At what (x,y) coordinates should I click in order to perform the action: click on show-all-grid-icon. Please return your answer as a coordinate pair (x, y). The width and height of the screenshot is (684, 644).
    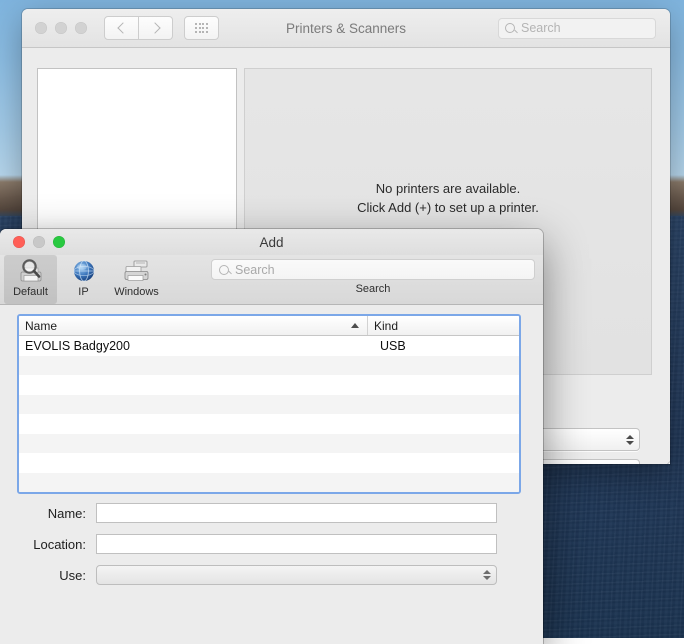
    Looking at the image, I should click on (201, 28).